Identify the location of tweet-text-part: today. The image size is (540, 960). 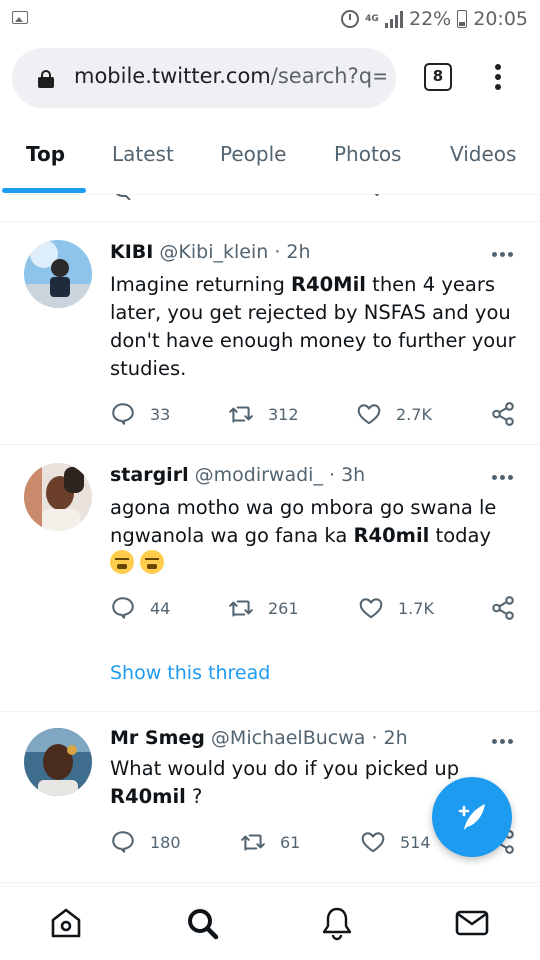
(460, 535).